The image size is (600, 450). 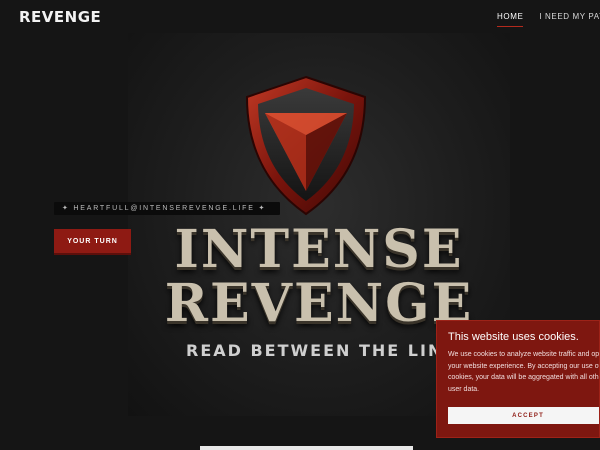 I want to click on cookie-banner-title: This website uses cookies., so click(x=513, y=337).